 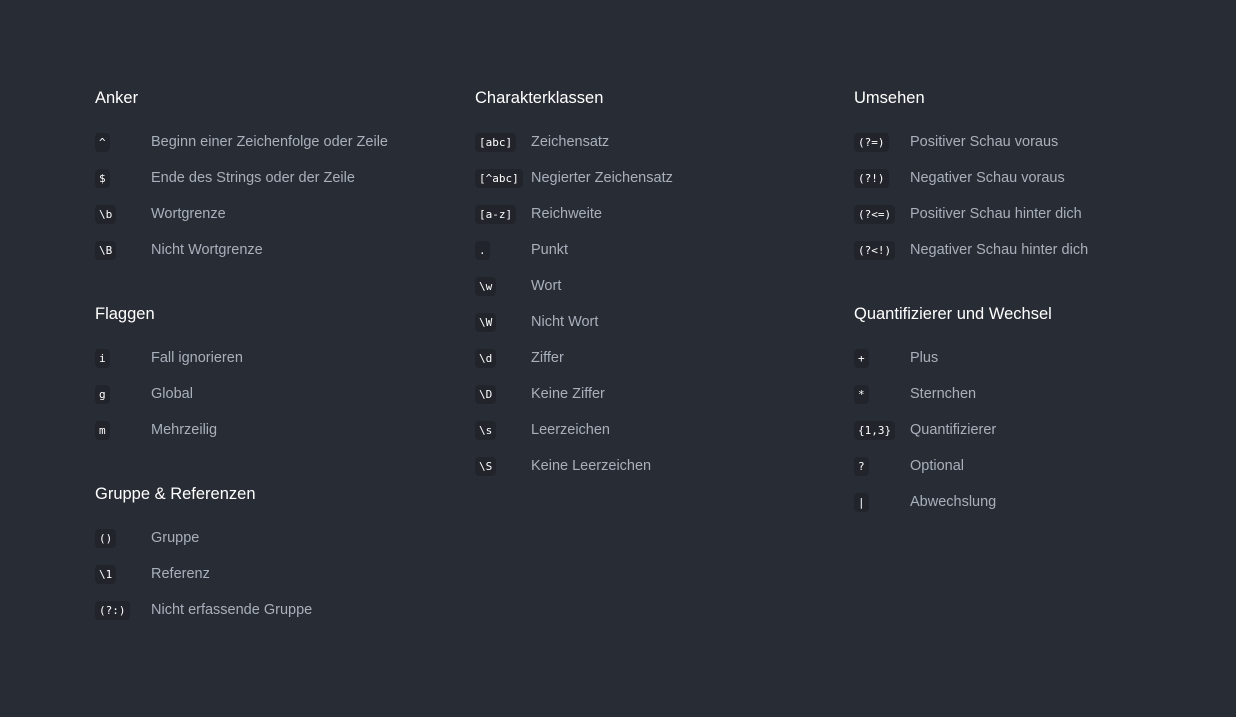 What do you see at coordinates (269, 142) in the screenshot?
I see `item-label: Beginn einer Zeichenfolge oder Zeile` at bounding box center [269, 142].